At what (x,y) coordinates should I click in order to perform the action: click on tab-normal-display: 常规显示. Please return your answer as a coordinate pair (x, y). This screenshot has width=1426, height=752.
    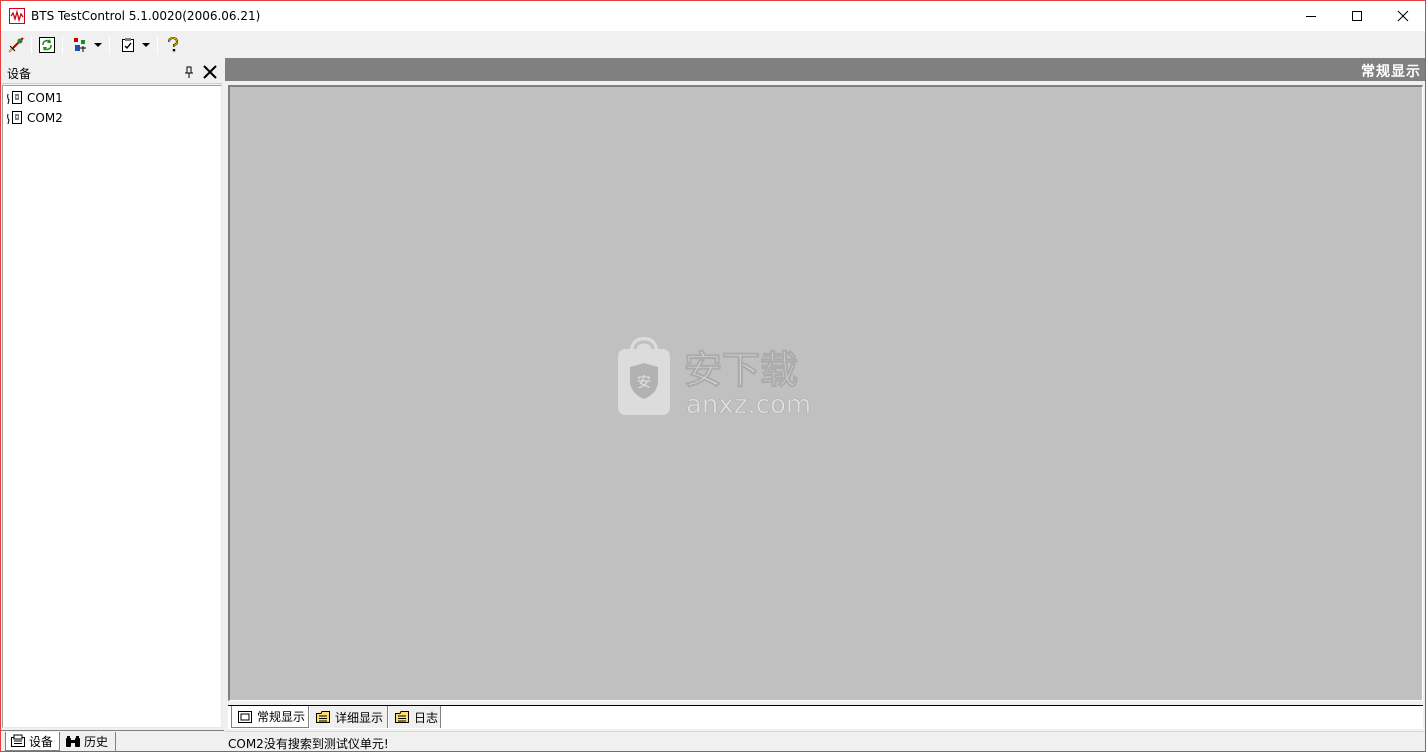
    Looking at the image, I should click on (270, 717).